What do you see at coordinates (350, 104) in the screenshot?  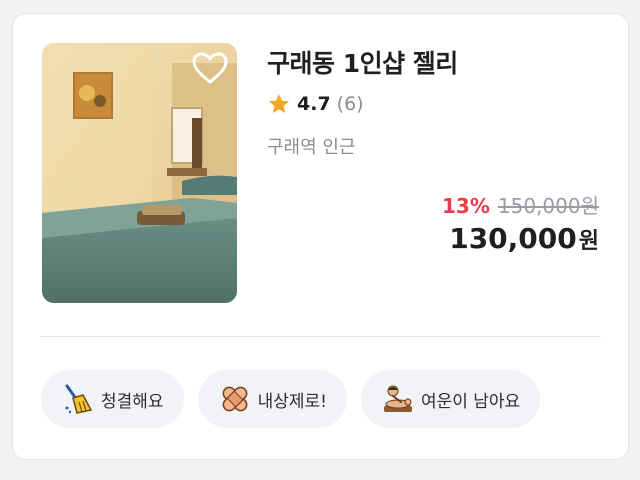 I see `review-count: (6)` at bounding box center [350, 104].